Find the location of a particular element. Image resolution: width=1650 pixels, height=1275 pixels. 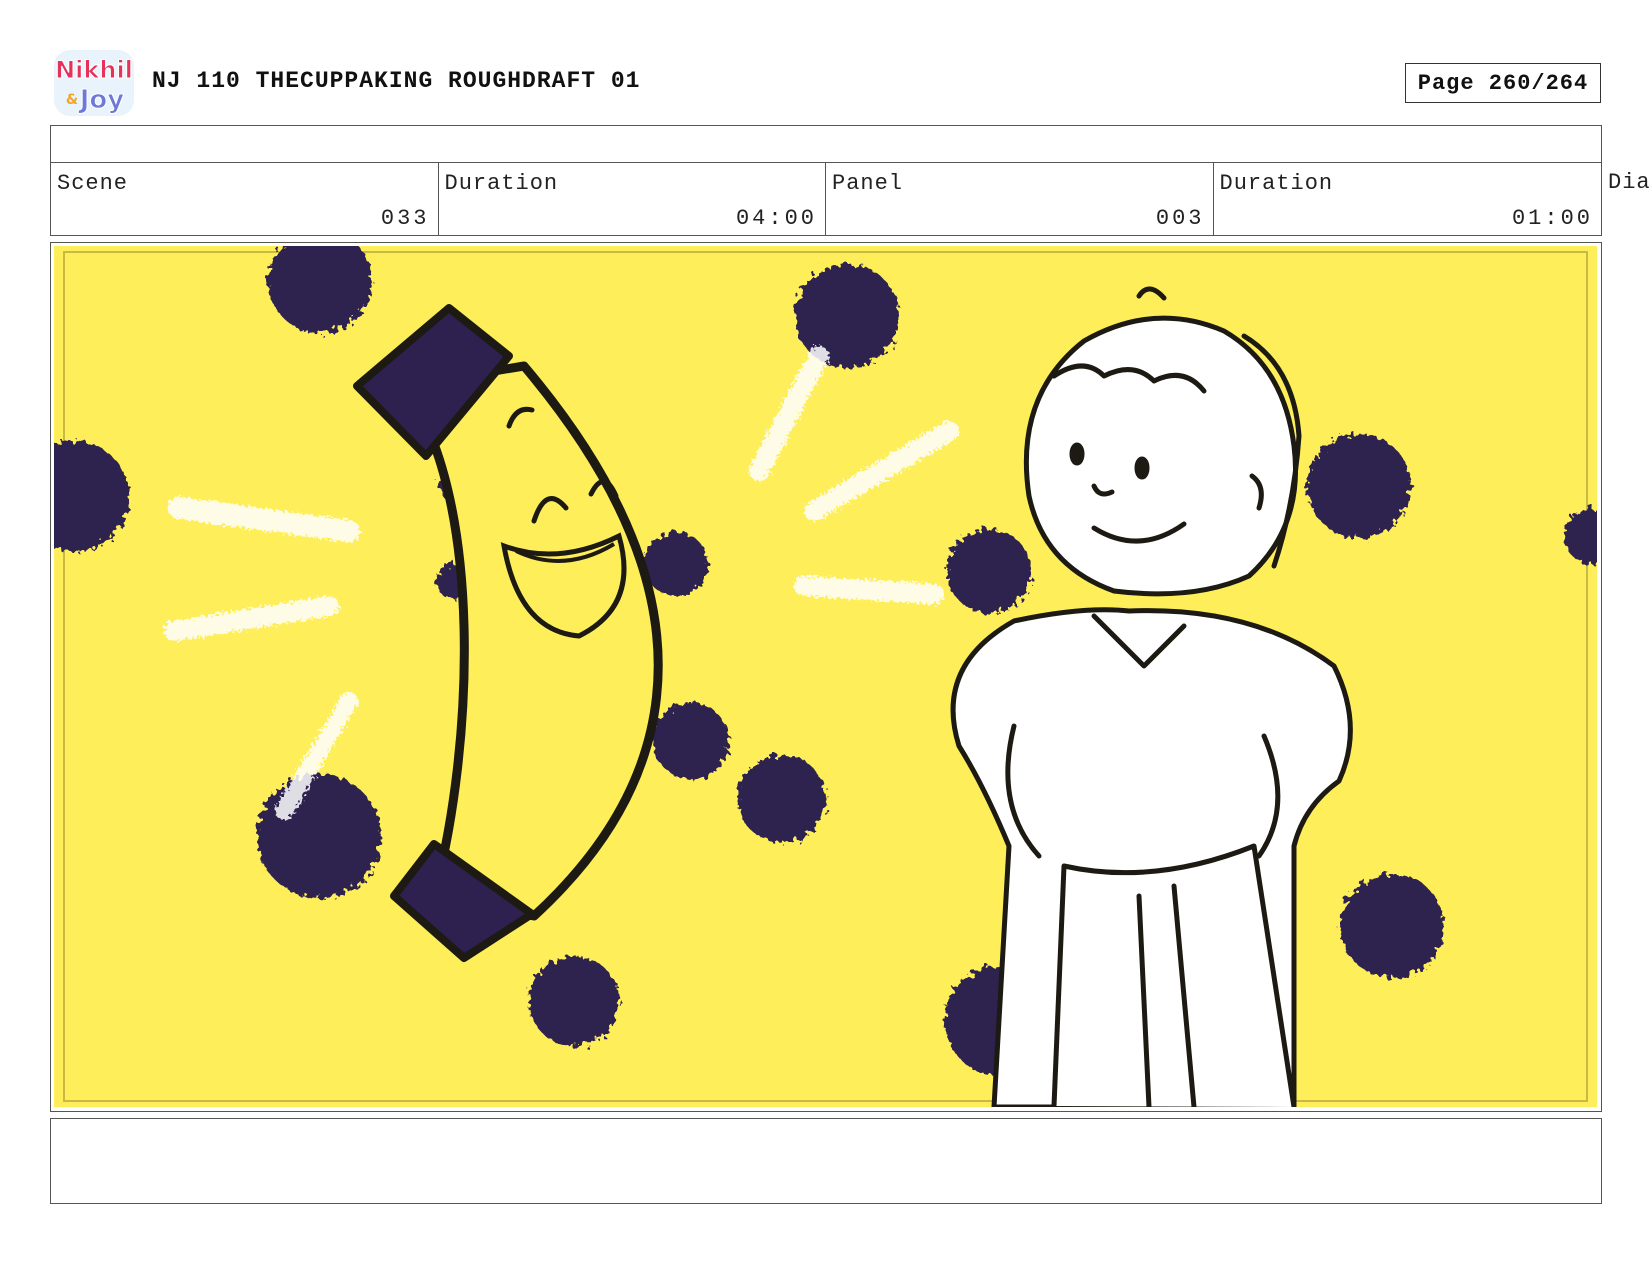

show-logo: Nikhil & Joy is located at coordinates (94, 83).